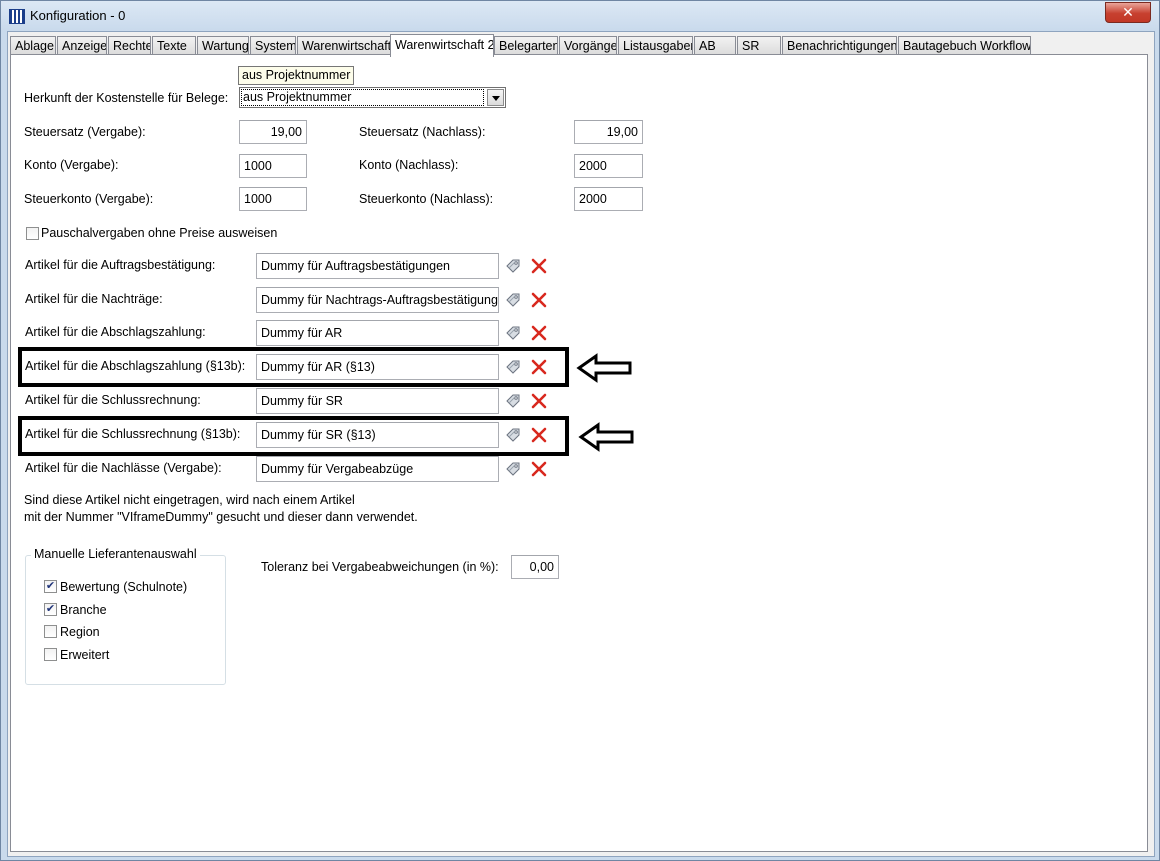  I want to click on article-input-auftragsbestaetigung: Dummy für Auftragsbestätigungen, so click(377, 266).